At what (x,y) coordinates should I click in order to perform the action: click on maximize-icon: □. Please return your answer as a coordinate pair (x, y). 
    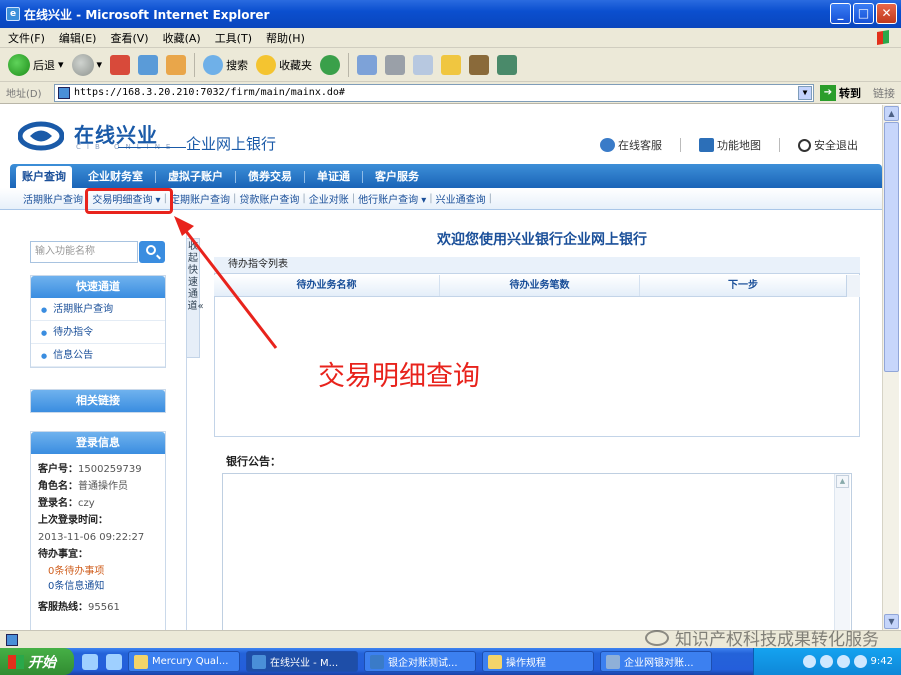
    Looking at the image, I should click on (863, 13).